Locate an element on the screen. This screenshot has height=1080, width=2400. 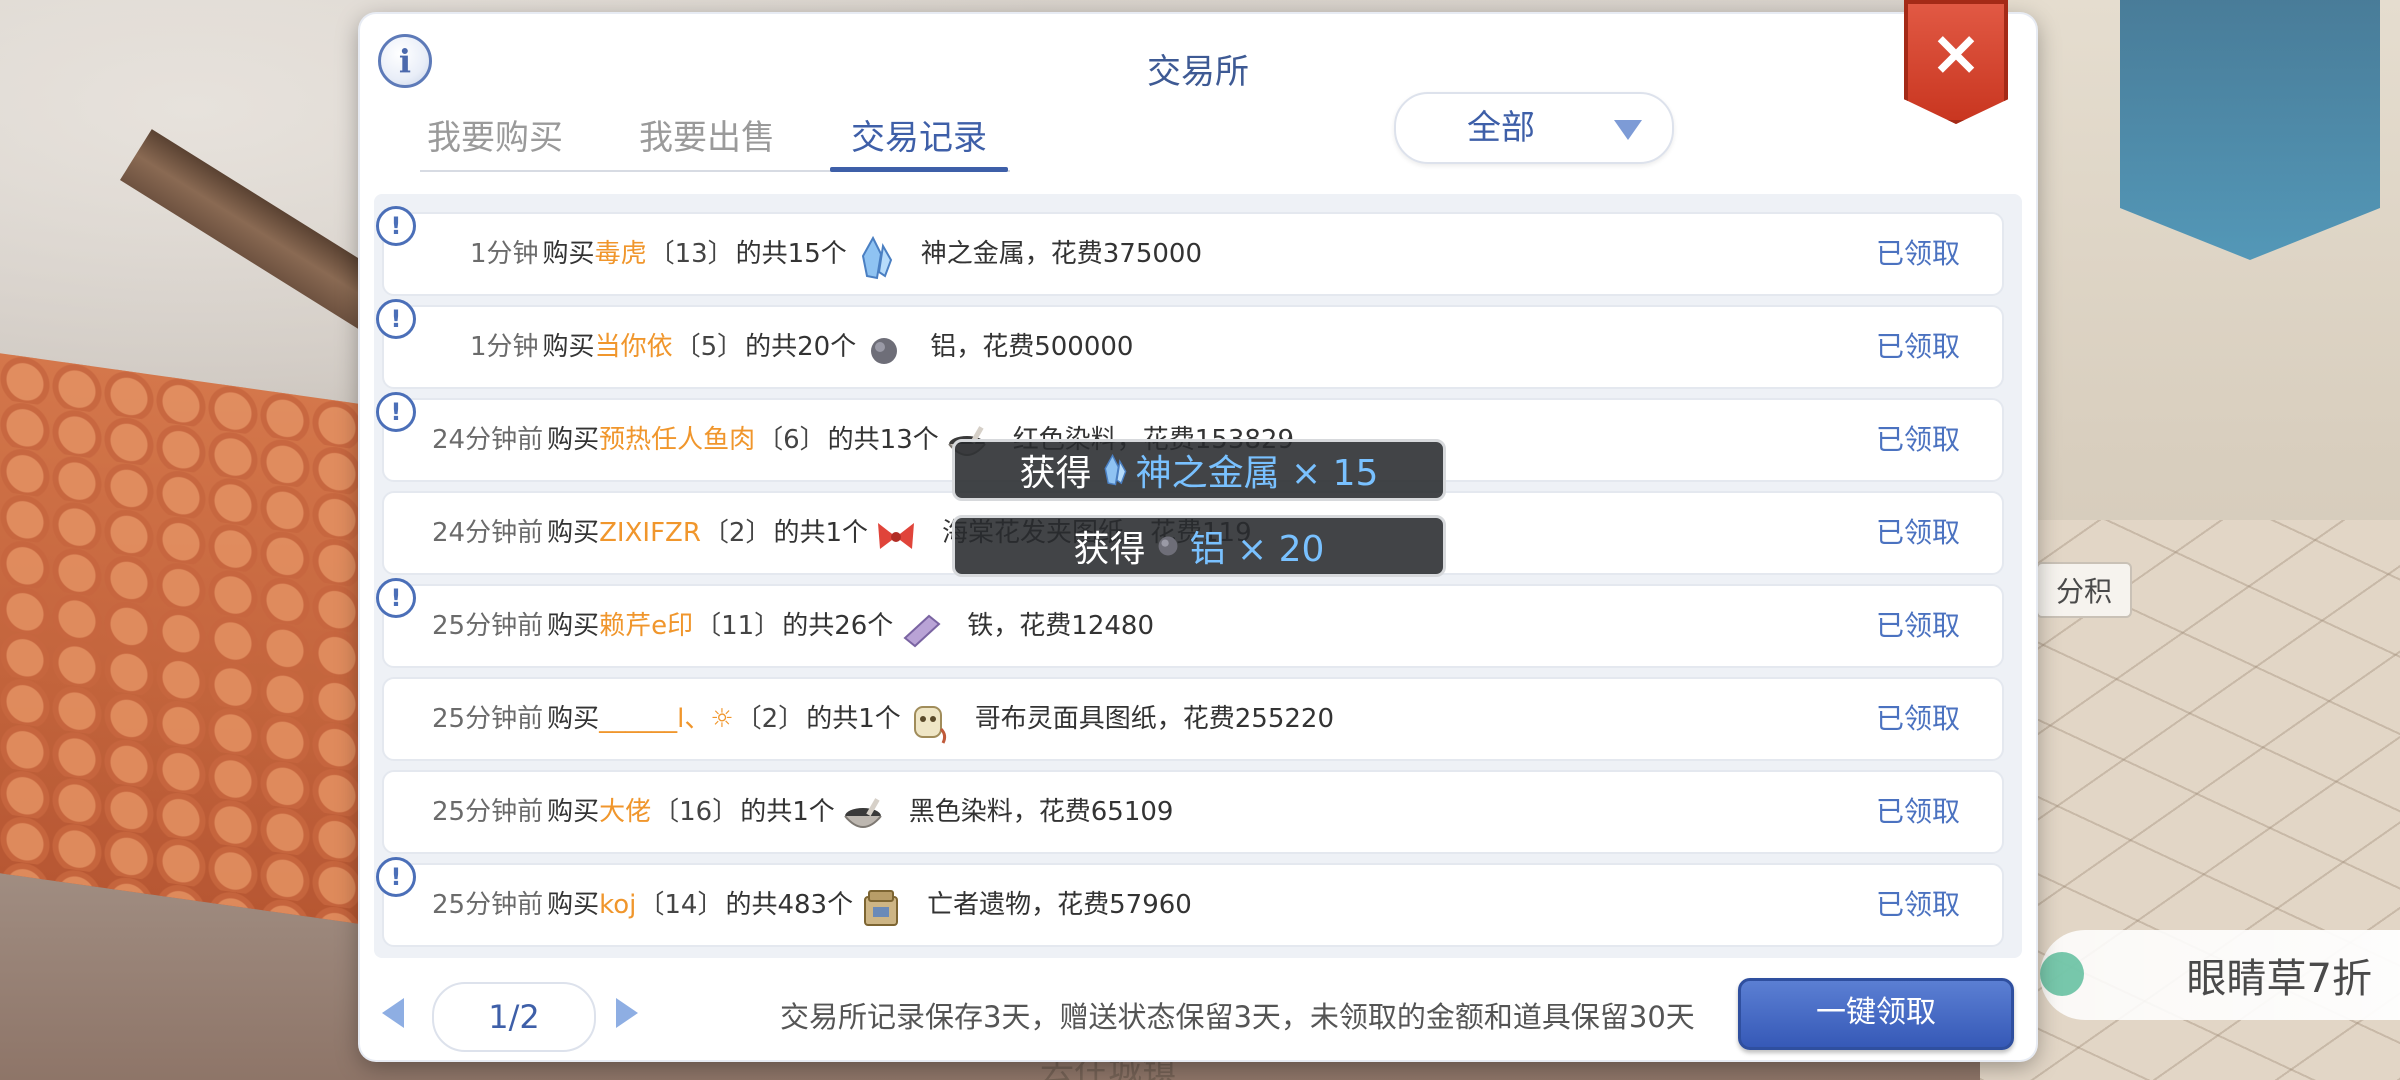
record-row: ! 1分钟 购买 当你依 〔5〕 的共20个 铝，花费500000 已领取 is located at coordinates (1190, 344).